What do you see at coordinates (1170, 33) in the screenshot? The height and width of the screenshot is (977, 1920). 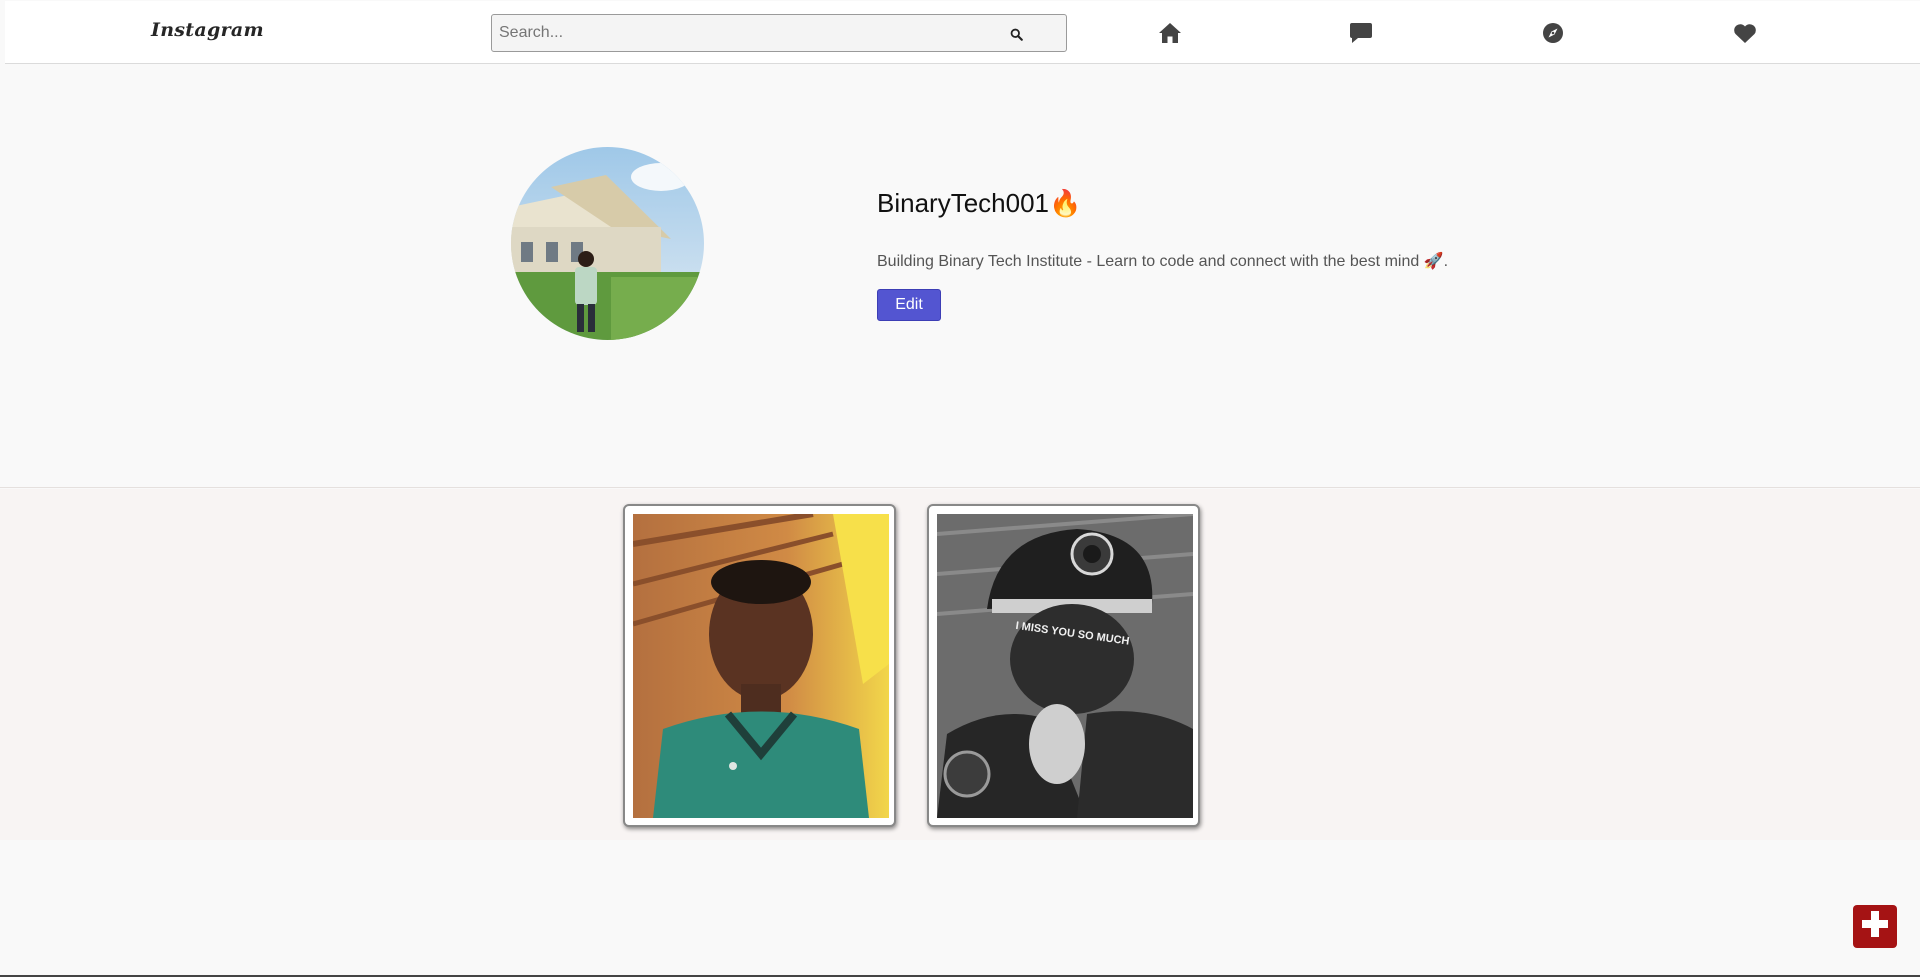 I see `home-icon` at bounding box center [1170, 33].